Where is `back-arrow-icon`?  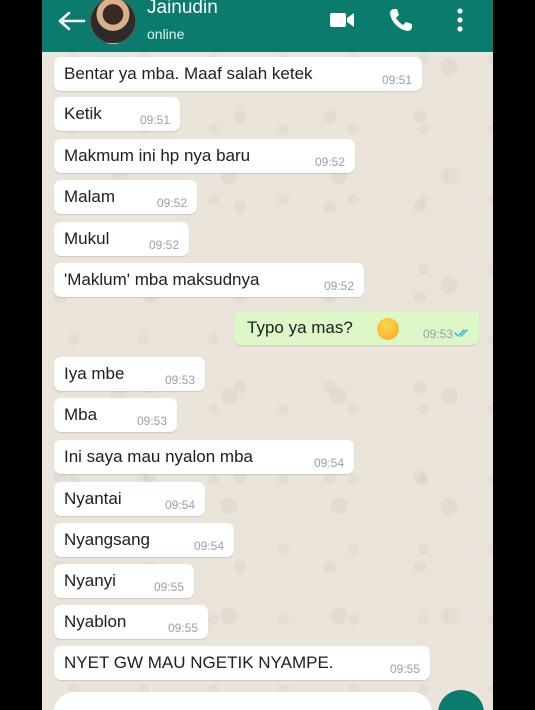
back-arrow-icon is located at coordinates (71, 21).